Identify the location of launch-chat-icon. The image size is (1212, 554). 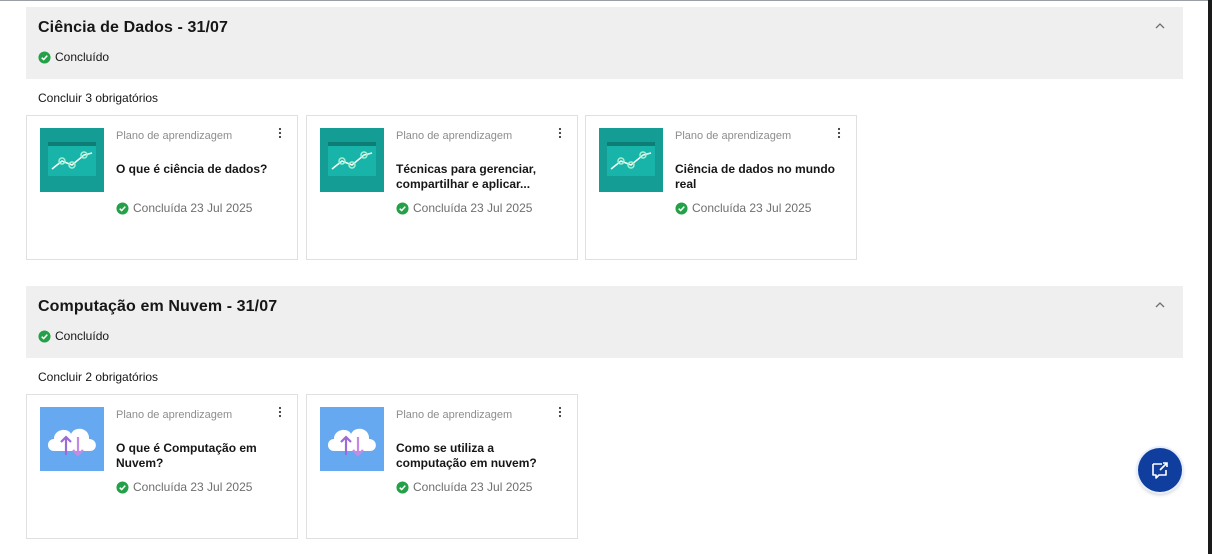
(1160, 470).